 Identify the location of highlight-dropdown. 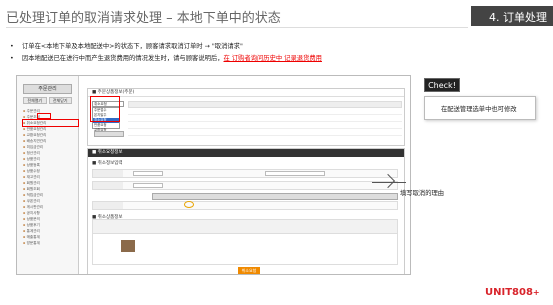
(105, 109).